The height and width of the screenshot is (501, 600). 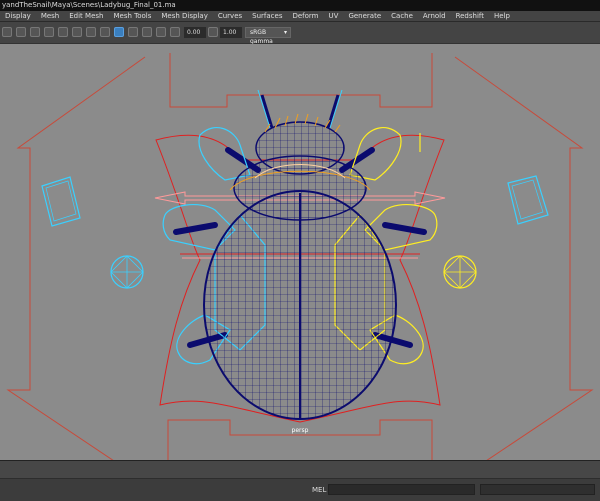 I want to click on menu-redshift: Redshift, so click(x=470, y=16).